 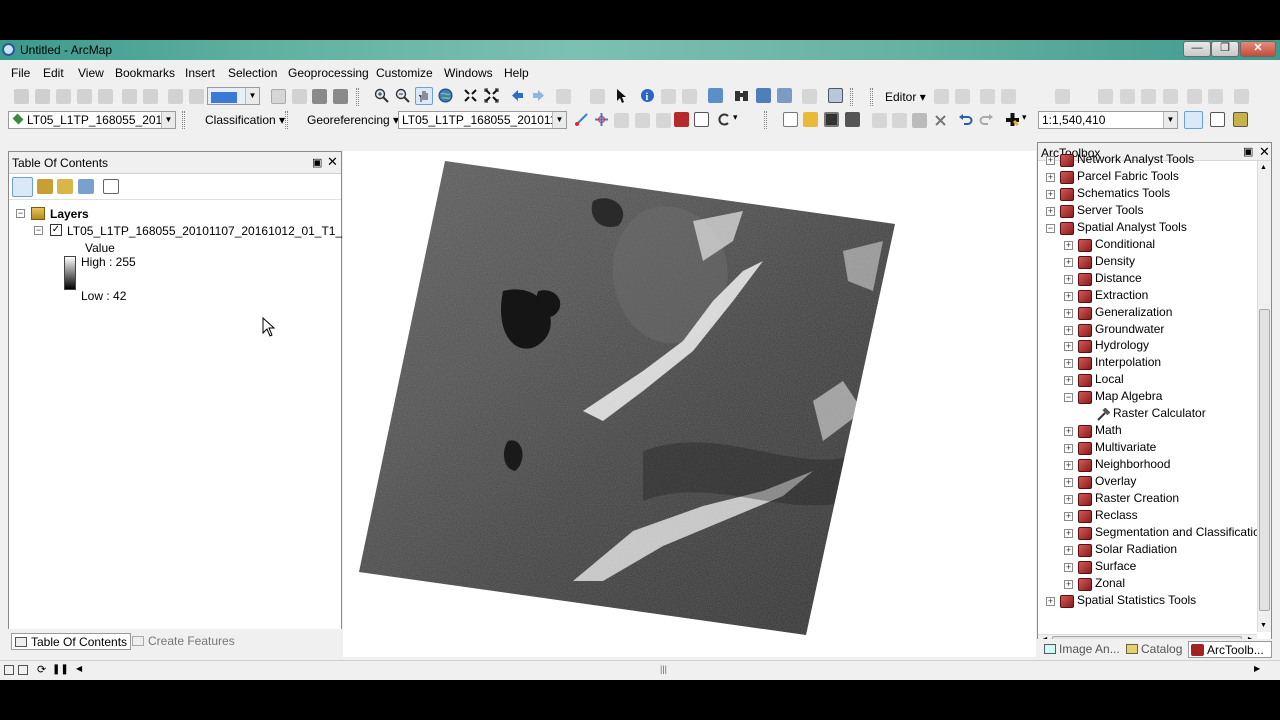 I want to click on toolbox-item: Math, so click(x=1108, y=430).